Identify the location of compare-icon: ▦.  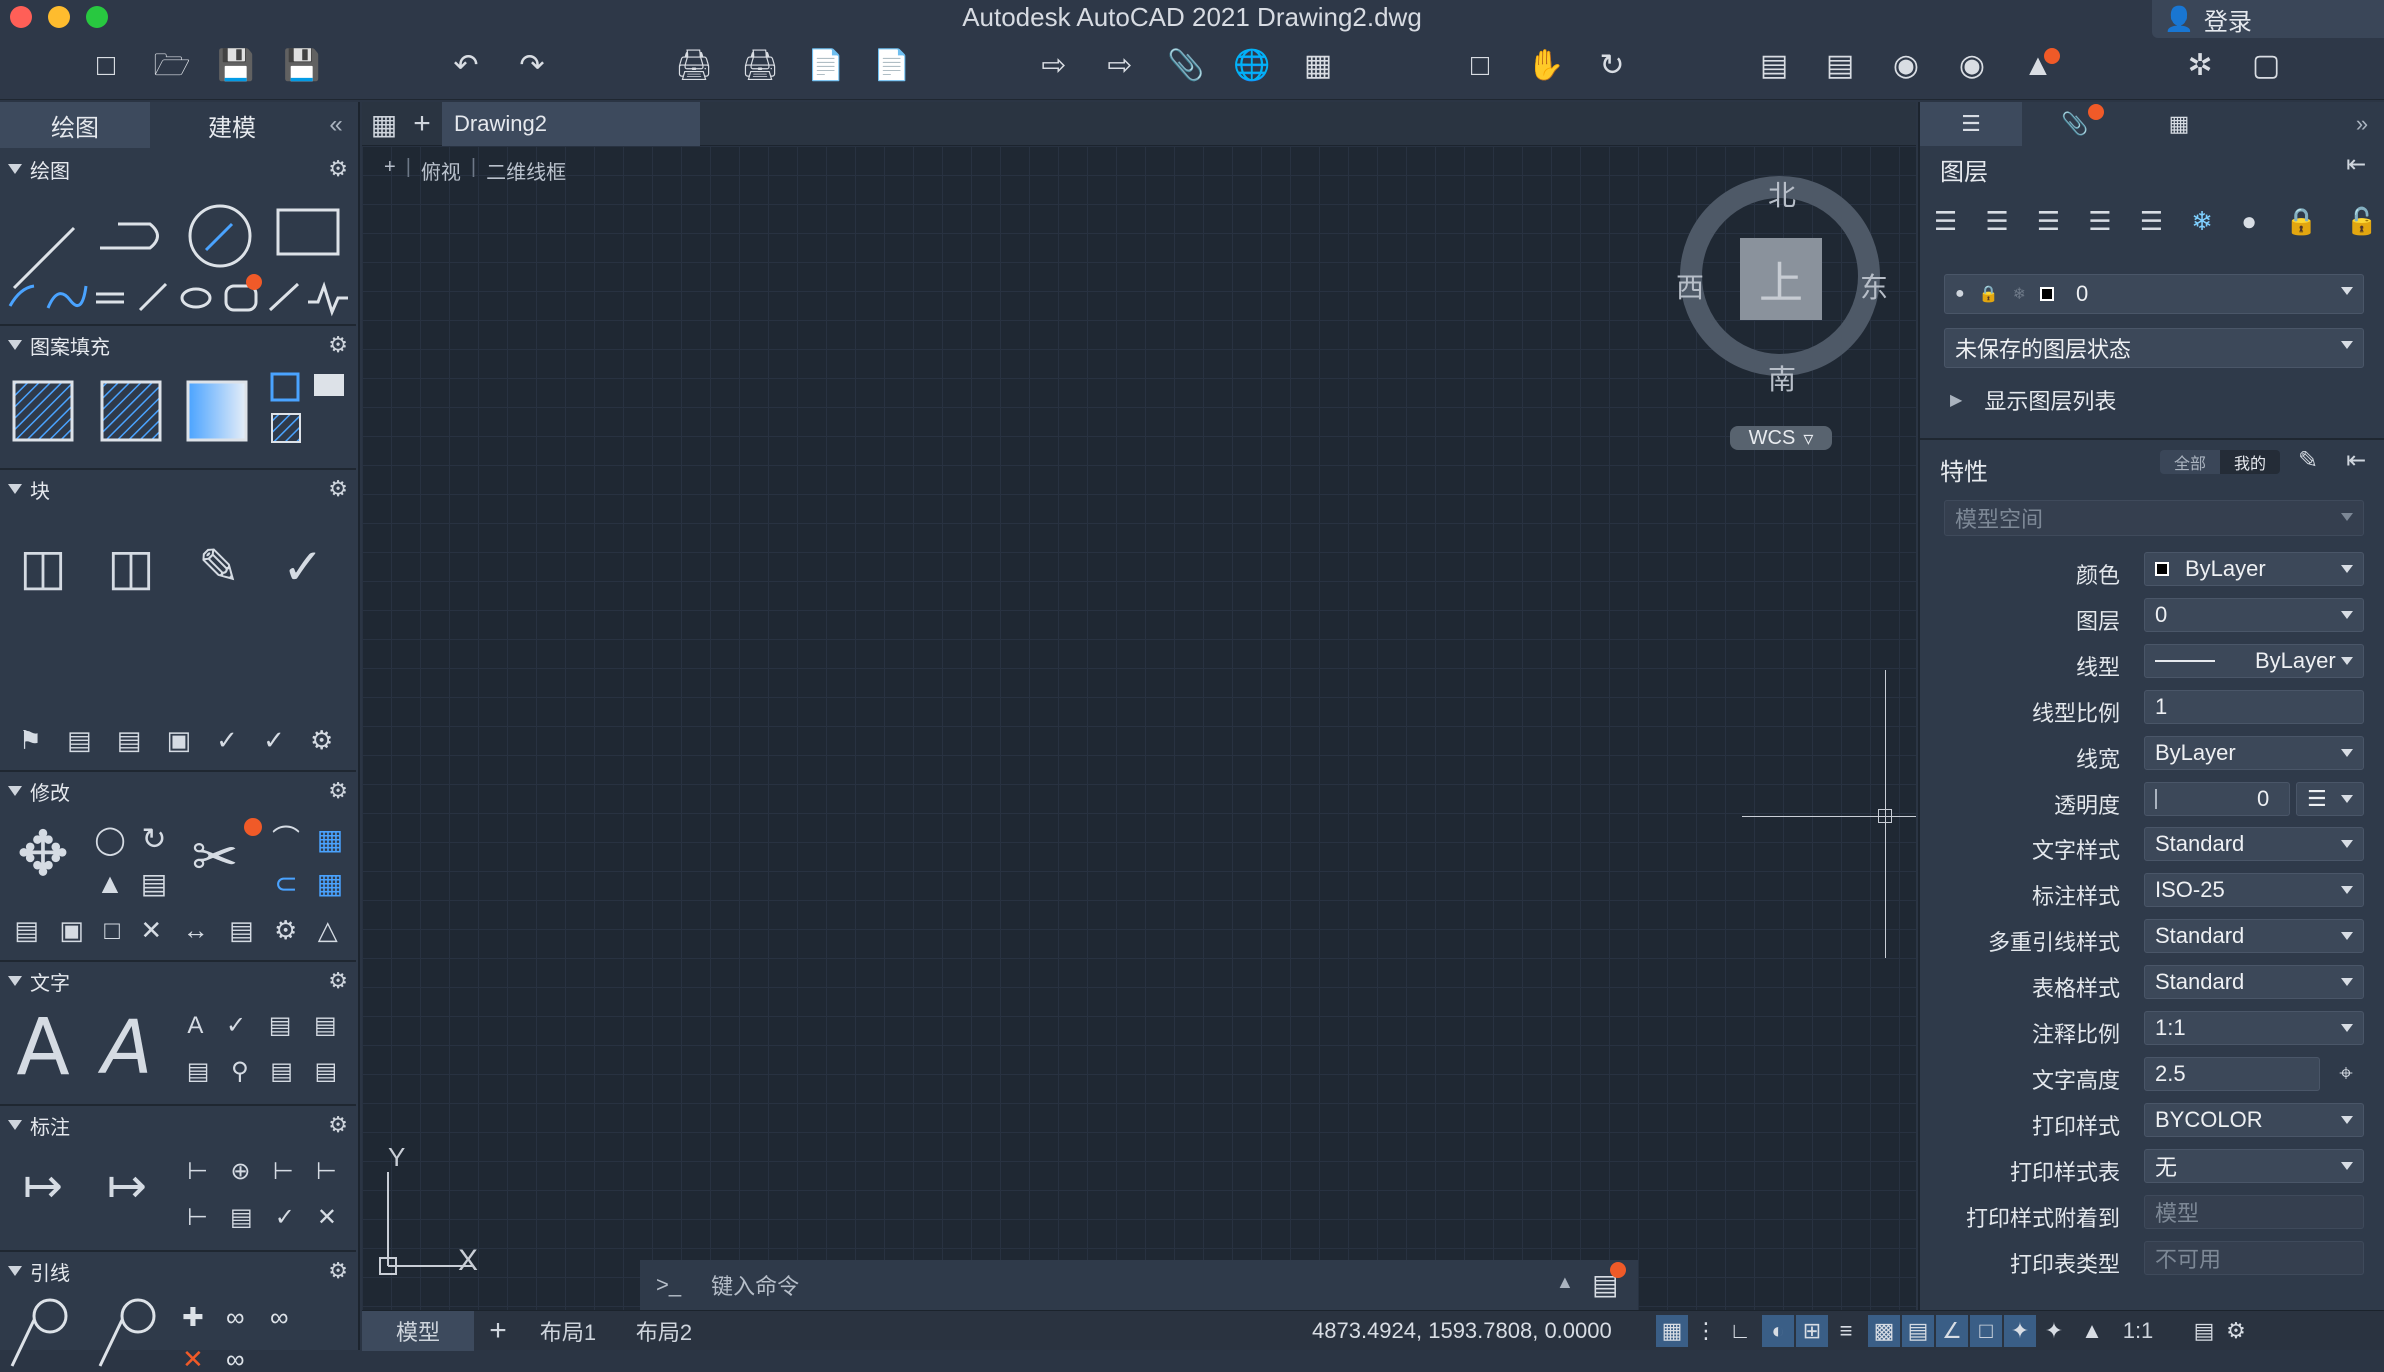
(1318, 66).